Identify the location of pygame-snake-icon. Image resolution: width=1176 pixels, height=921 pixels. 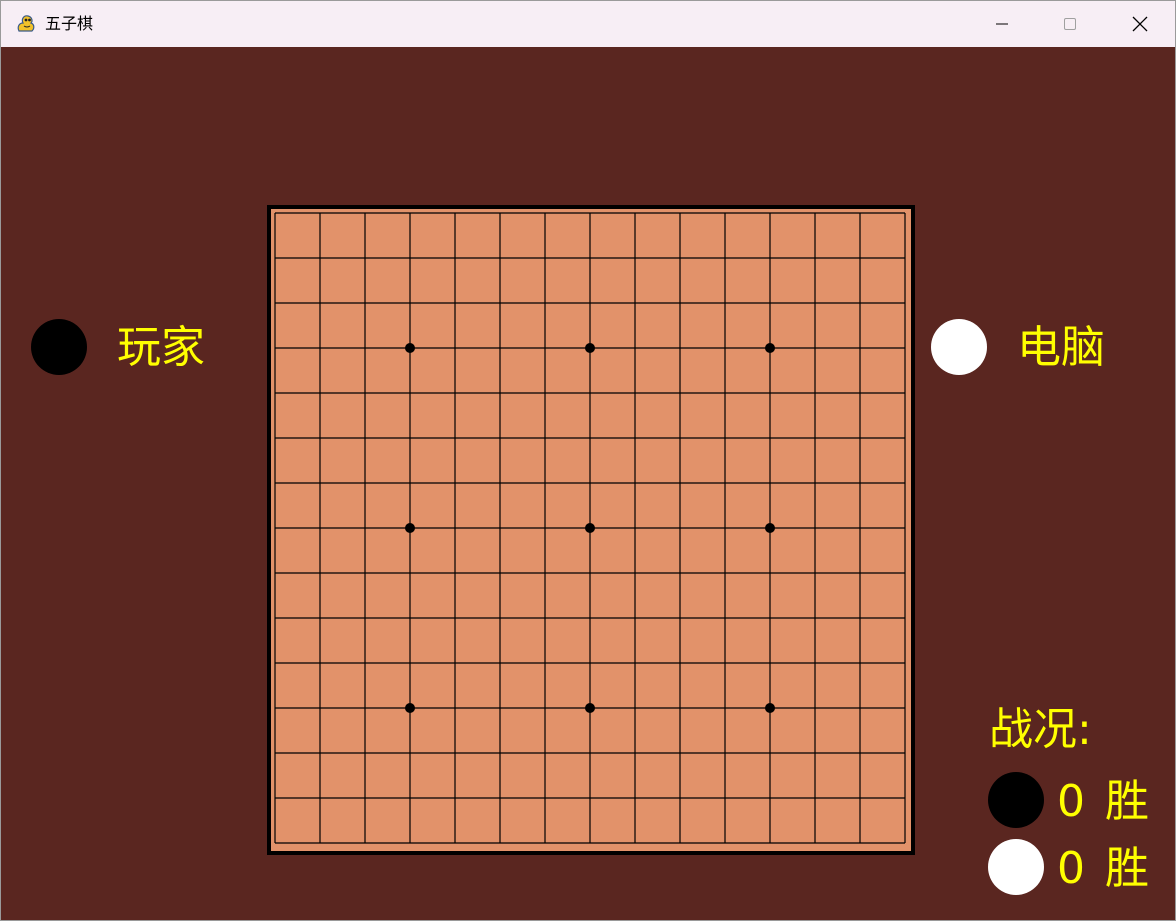
(26, 23).